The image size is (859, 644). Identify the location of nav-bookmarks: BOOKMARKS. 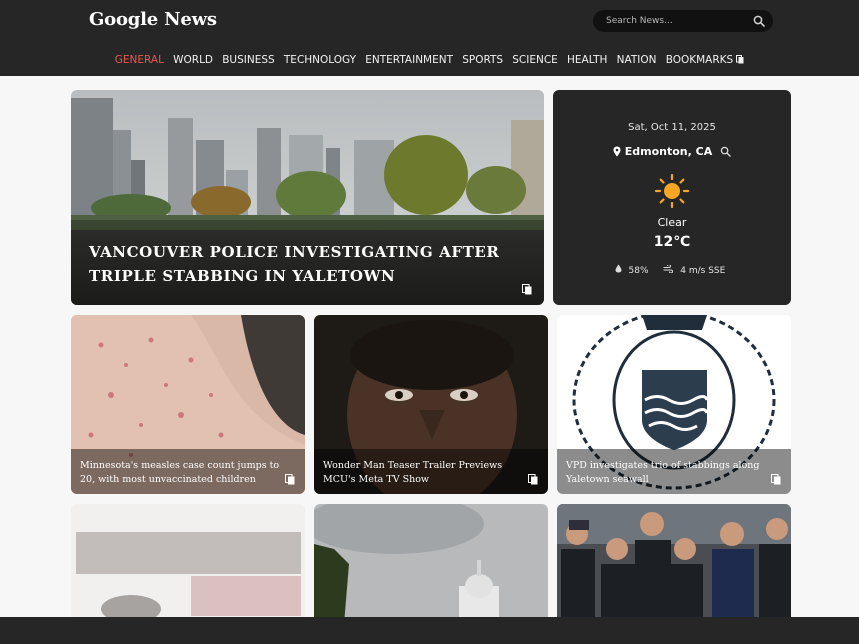
(705, 61).